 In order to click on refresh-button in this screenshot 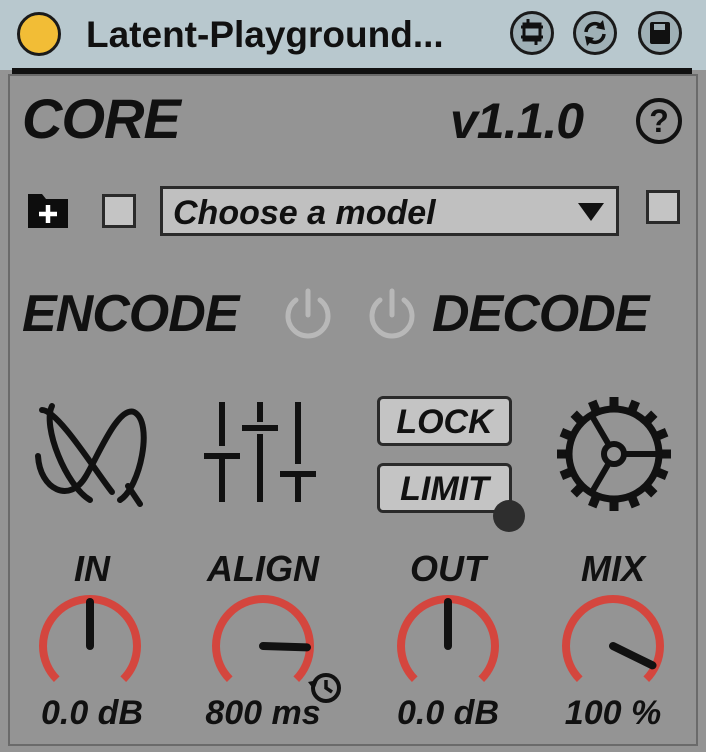, I will do `click(595, 33)`.